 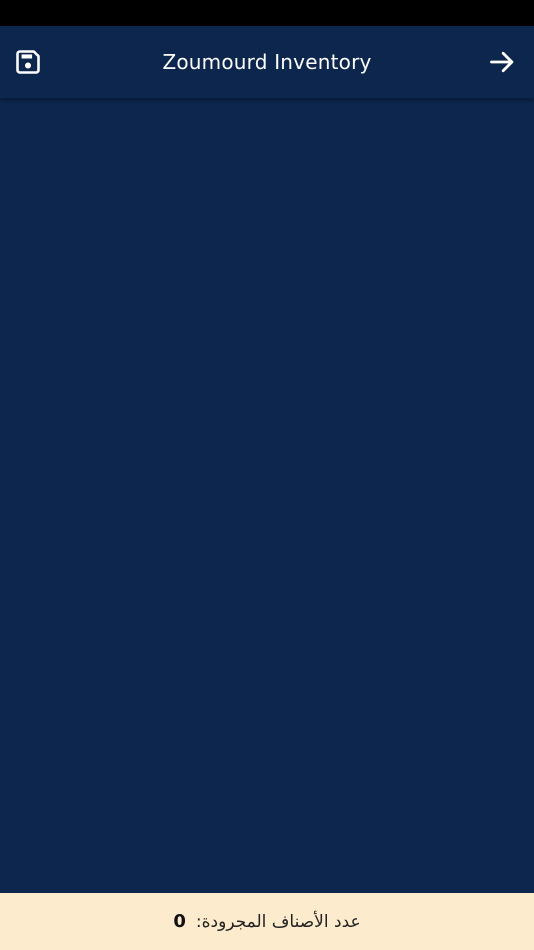 I want to click on arrow-forward-icon, so click(x=502, y=62).